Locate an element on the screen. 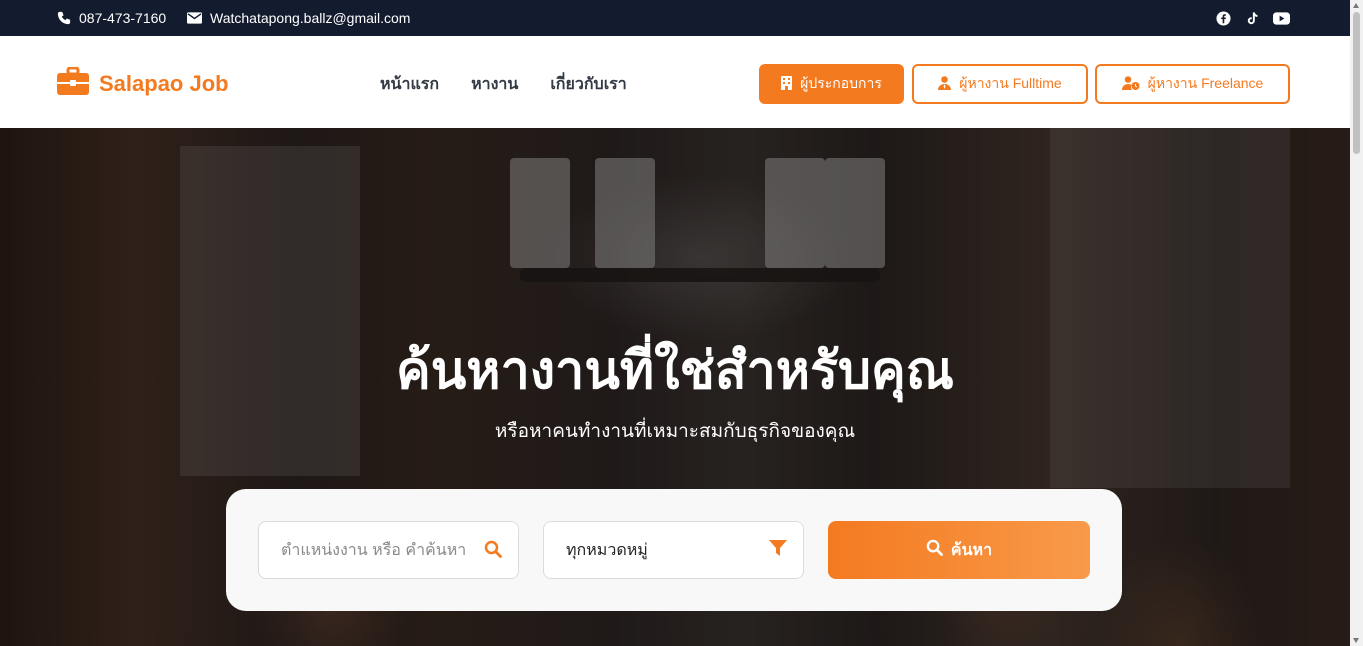  user-clock-icon is located at coordinates (1130, 84).